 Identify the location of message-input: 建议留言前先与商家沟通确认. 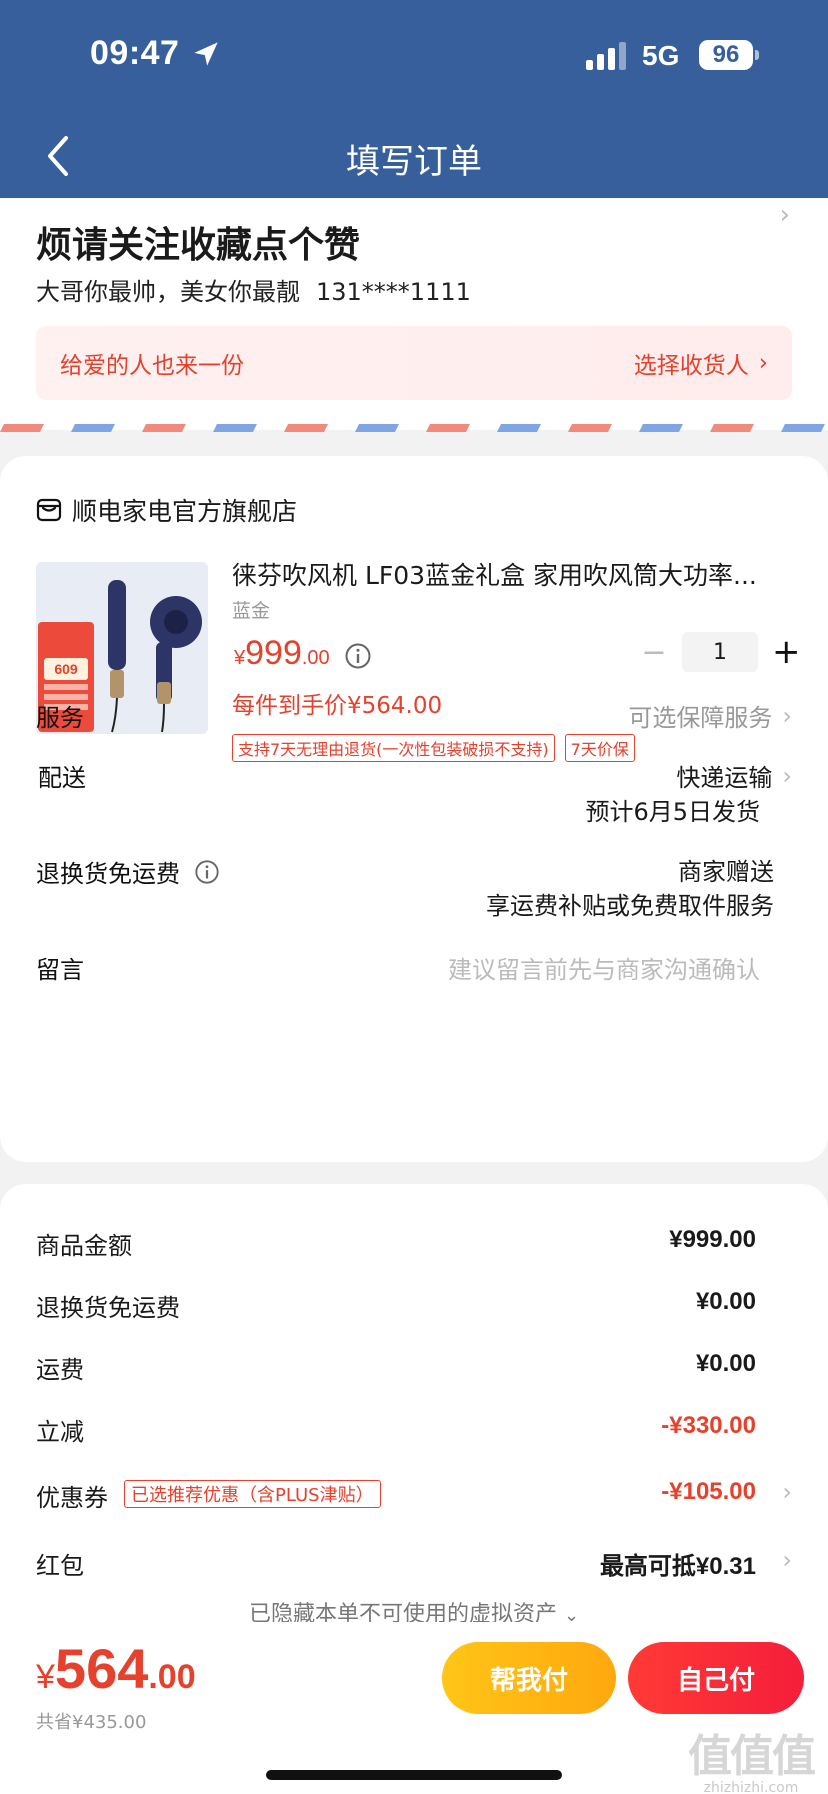
(604, 967).